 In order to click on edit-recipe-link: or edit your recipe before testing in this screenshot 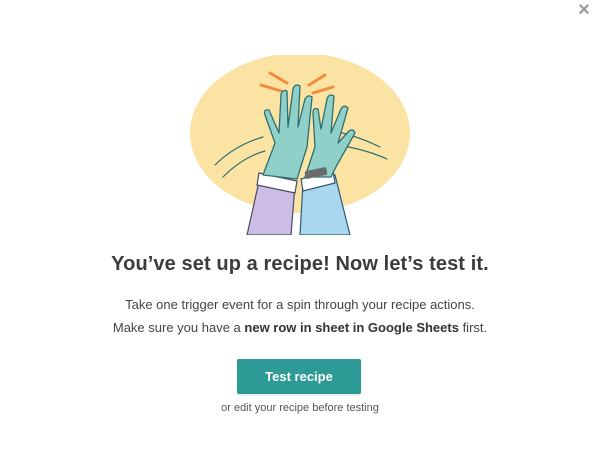, I will do `click(300, 408)`.